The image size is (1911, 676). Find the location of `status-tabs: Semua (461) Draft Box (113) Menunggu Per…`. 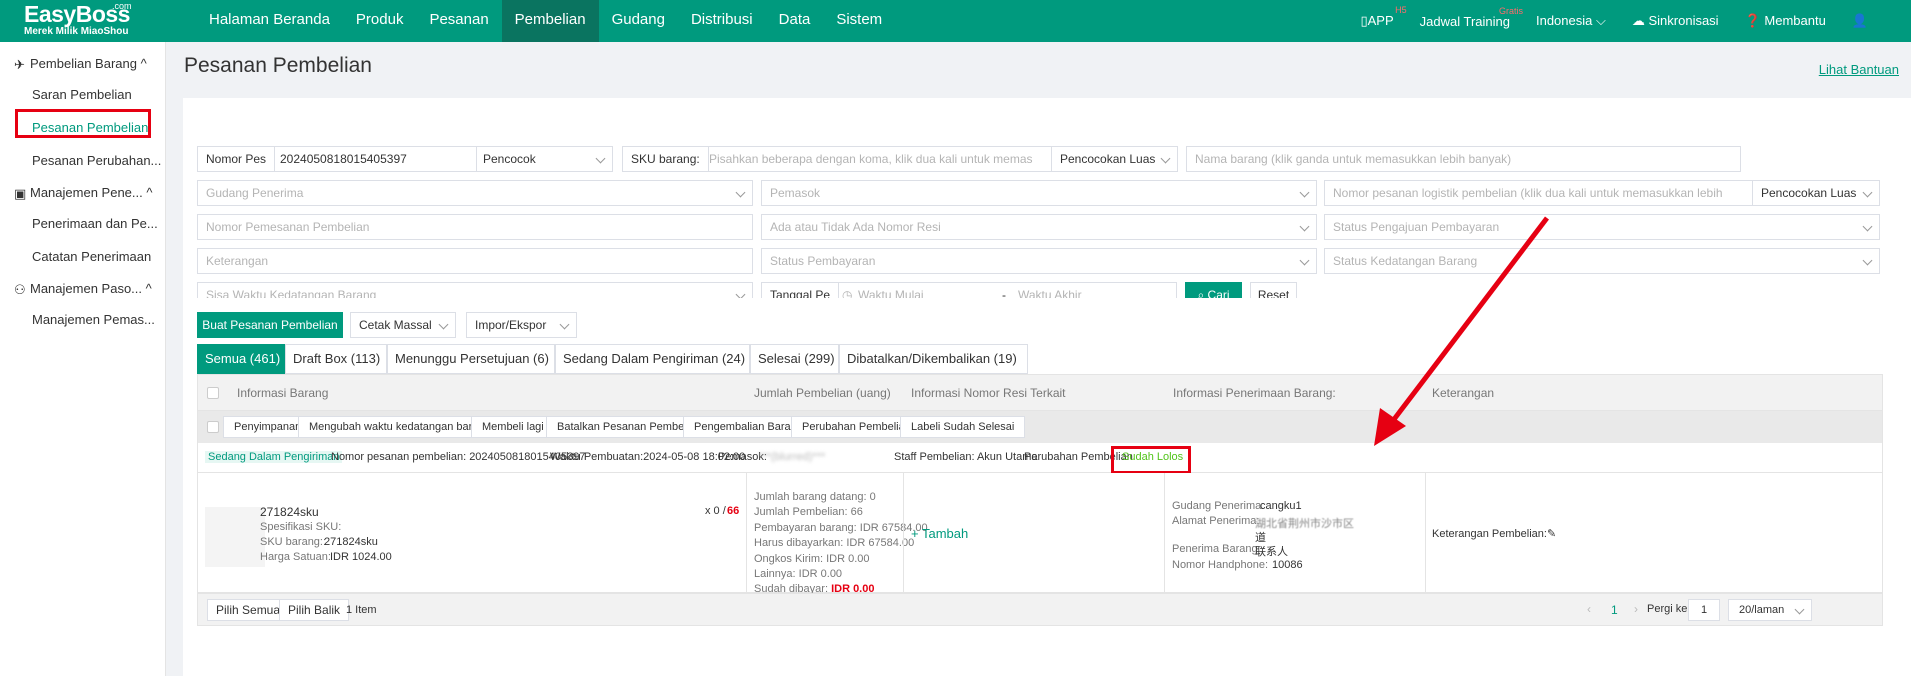

status-tabs: Semua (461) Draft Box (113) Menunggu Per… is located at coordinates (1047, 359).